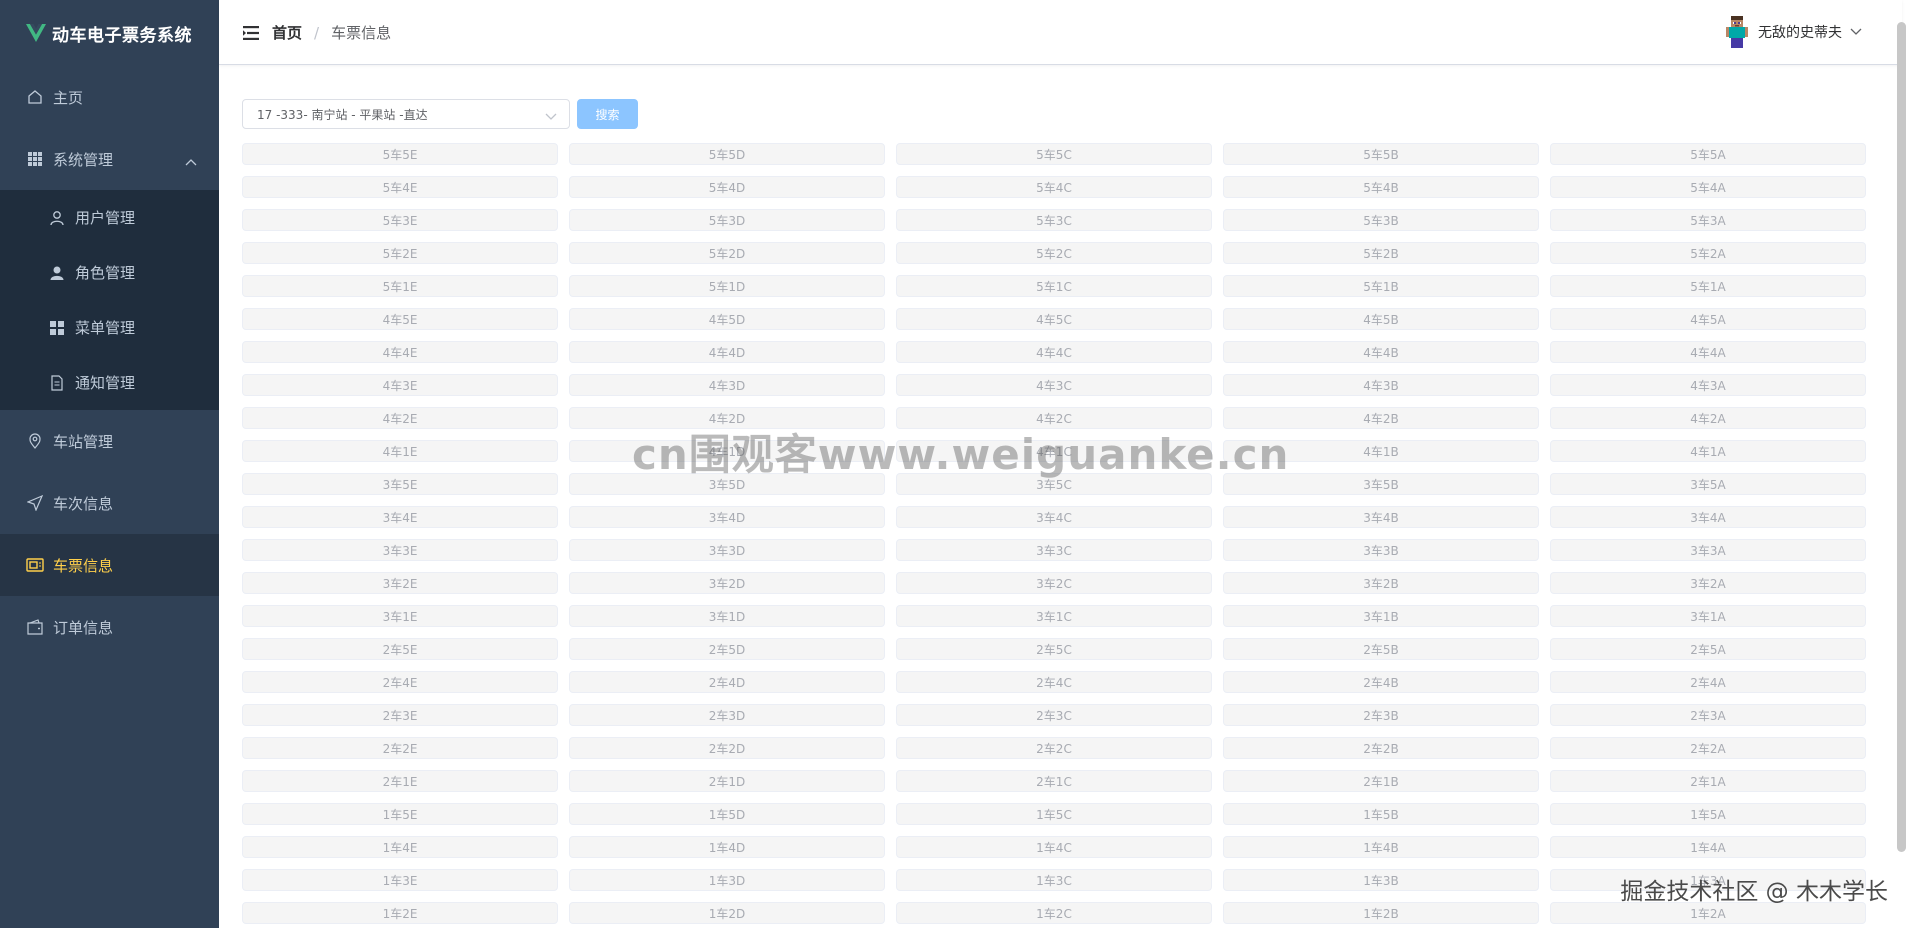 The image size is (1912, 928). I want to click on seat-button: 1车5E, so click(400, 814).